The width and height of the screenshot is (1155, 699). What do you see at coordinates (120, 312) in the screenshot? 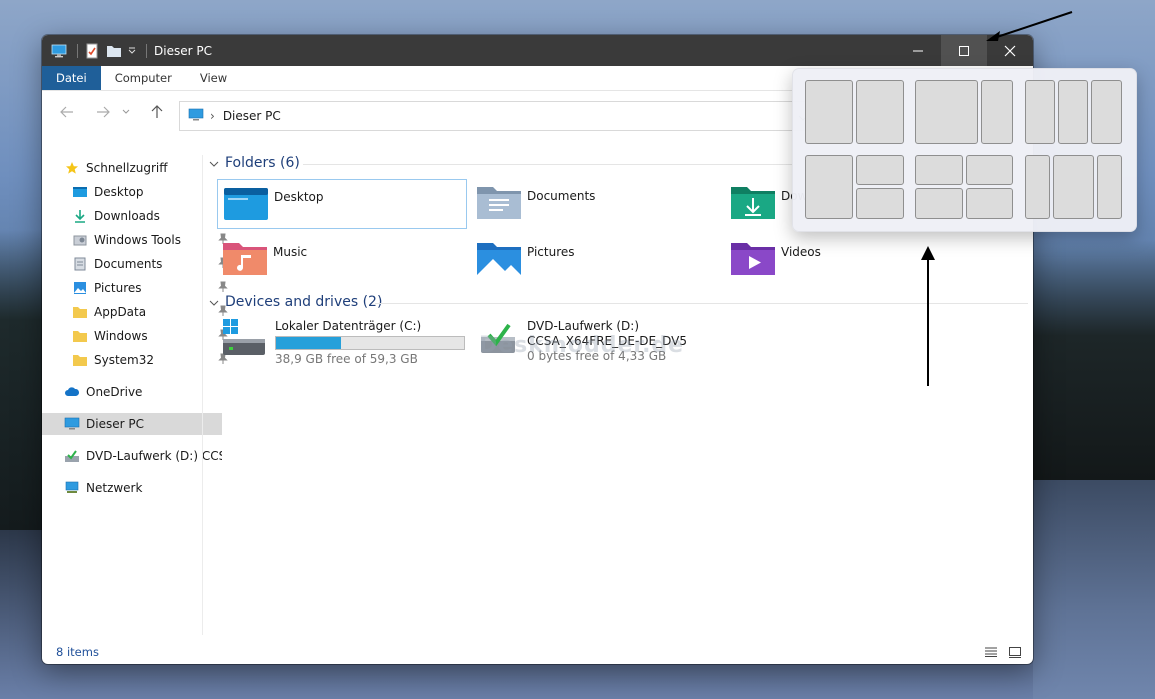
I see `sidebar-item-label: AppData` at bounding box center [120, 312].